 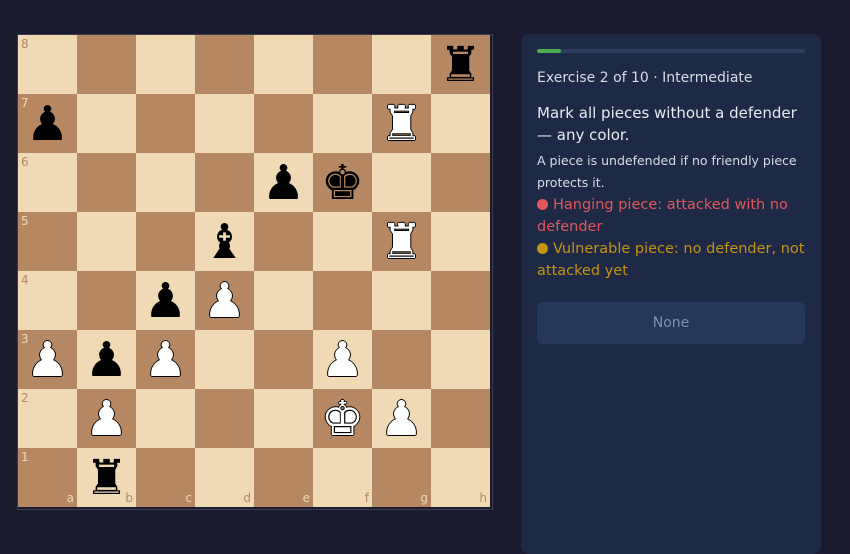 I want to click on square-g6, so click(x=401, y=182).